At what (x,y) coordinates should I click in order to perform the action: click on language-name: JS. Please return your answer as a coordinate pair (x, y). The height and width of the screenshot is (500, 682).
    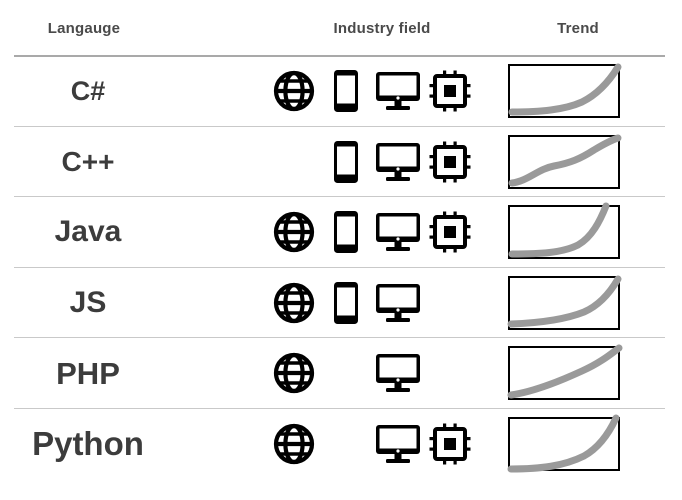
    Looking at the image, I should click on (88, 302).